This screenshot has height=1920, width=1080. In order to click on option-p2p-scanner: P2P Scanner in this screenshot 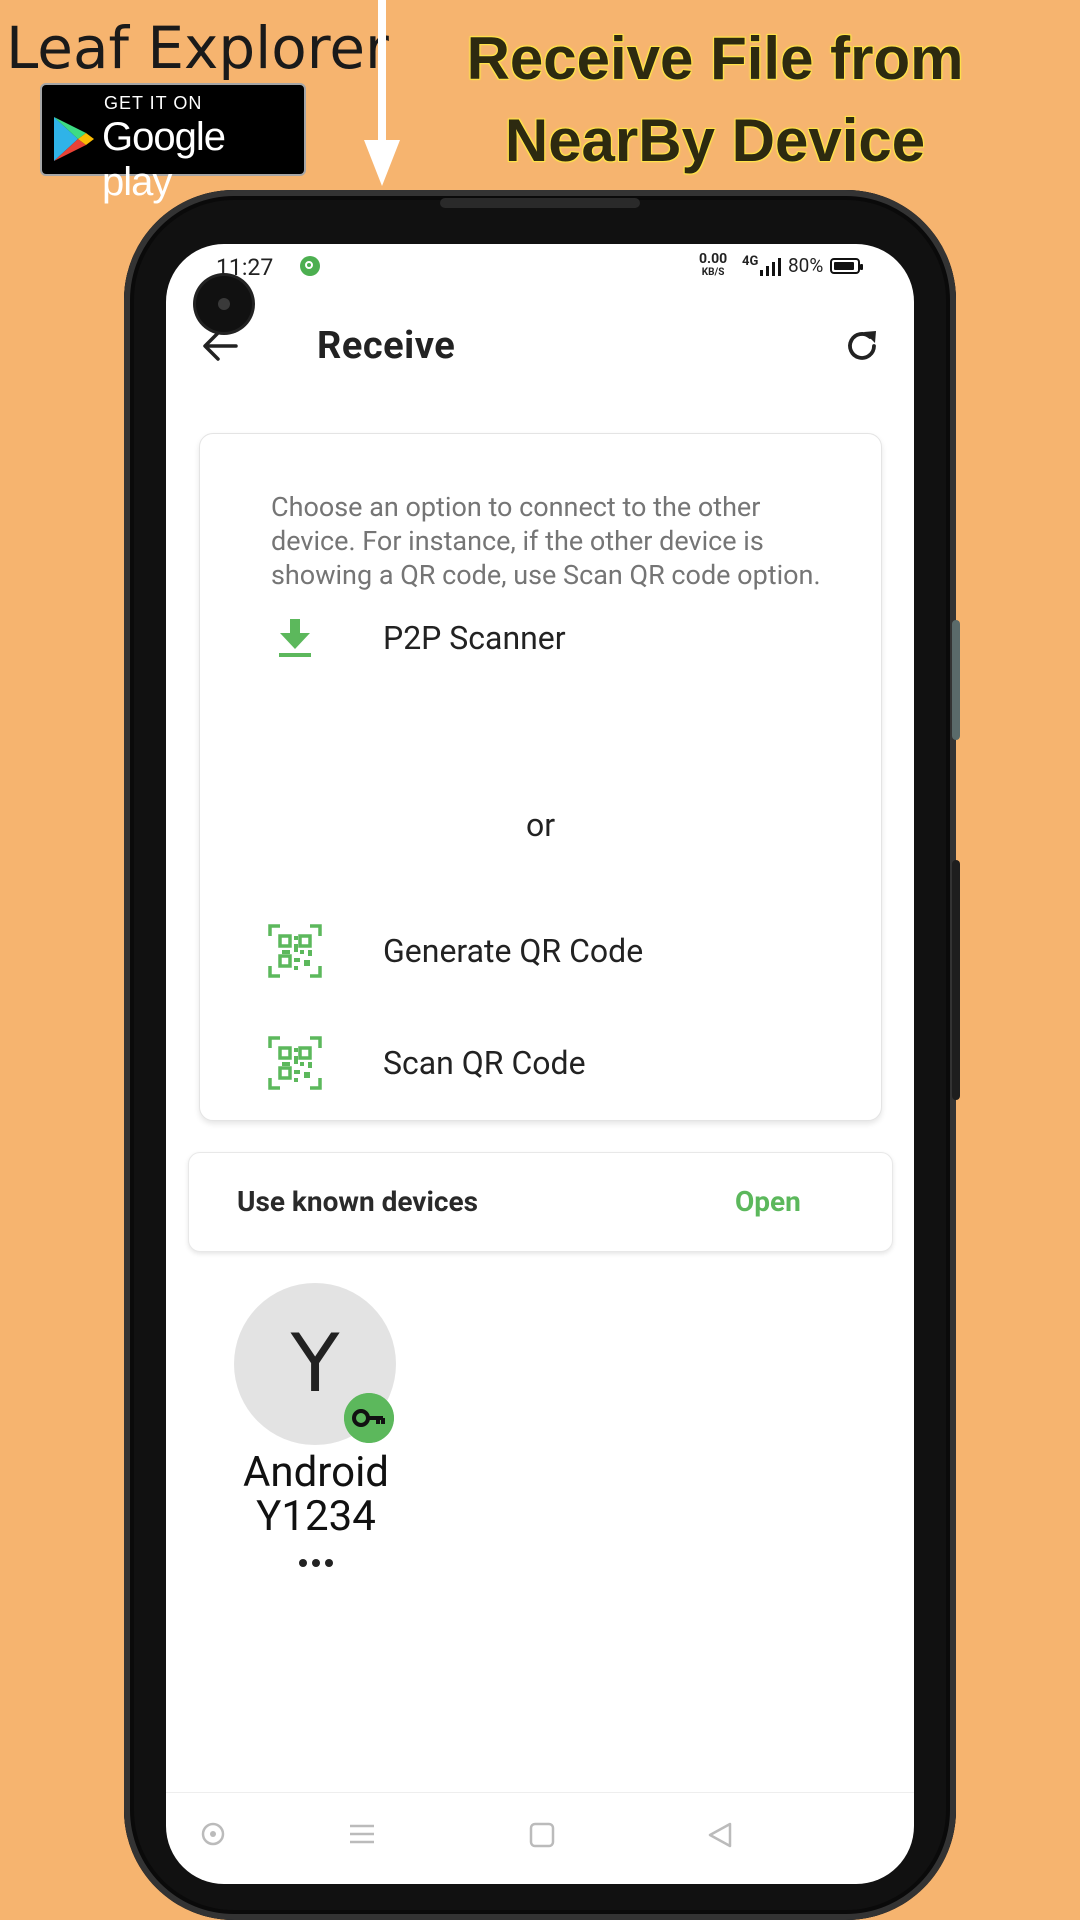, I will do `click(548, 637)`.